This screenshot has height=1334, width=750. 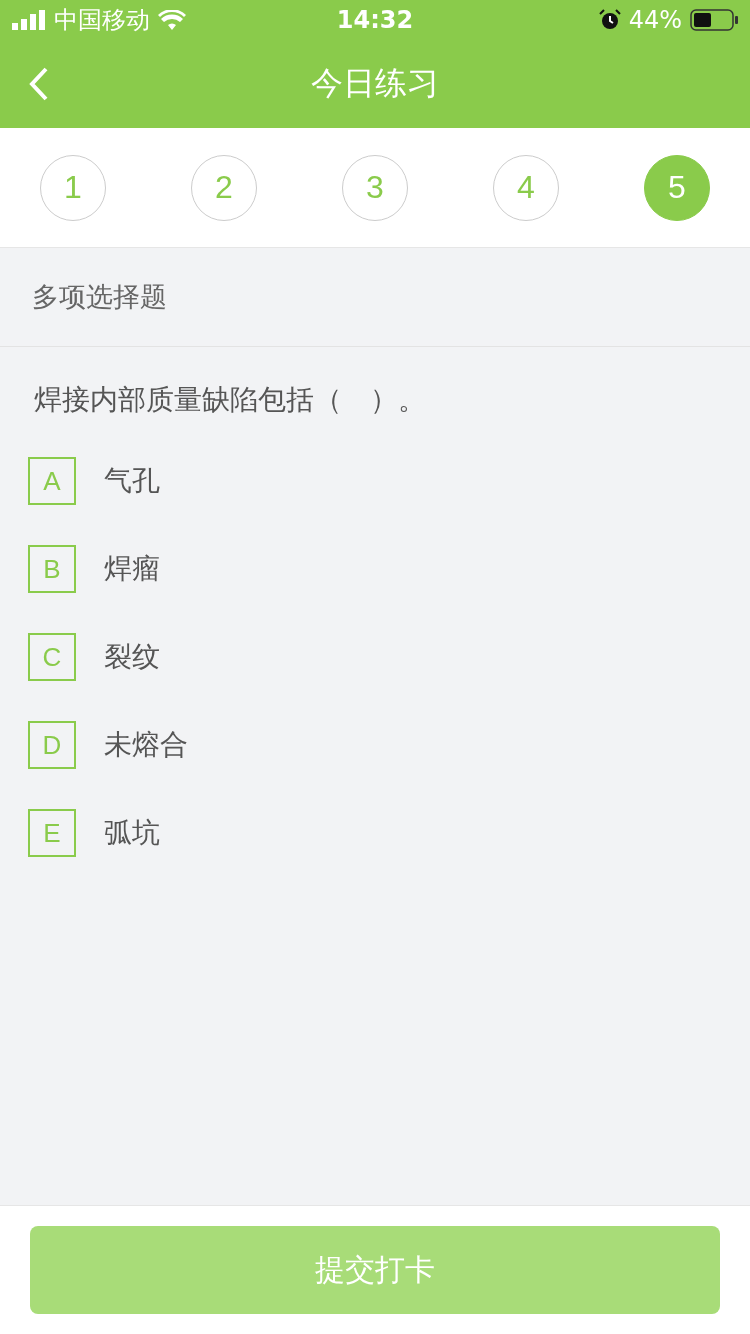 What do you see at coordinates (230, 399) in the screenshot?
I see `question-text: 焊接内部质量缺陷包括（ ）。` at bounding box center [230, 399].